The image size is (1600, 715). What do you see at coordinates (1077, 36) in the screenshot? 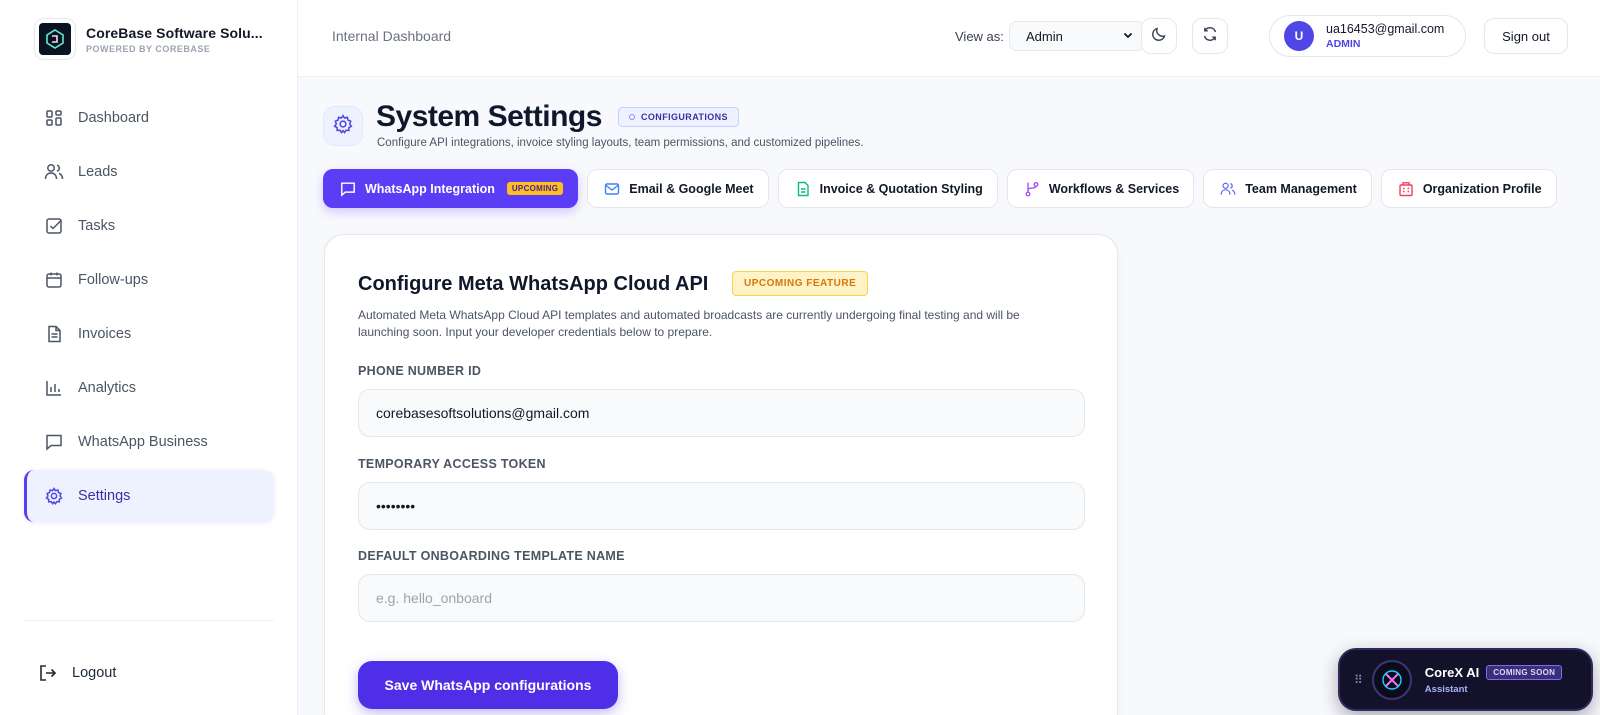
I see `view-as-select: Admin` at bounding box center [1077, 36].